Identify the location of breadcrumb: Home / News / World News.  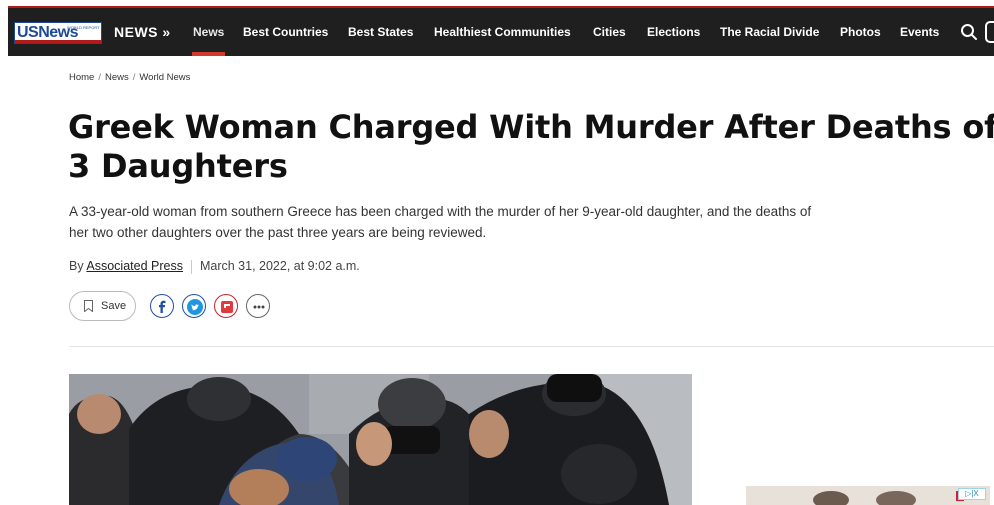
(129, 77).